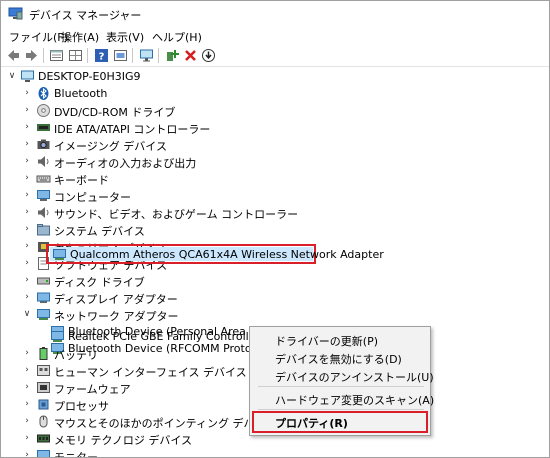  I want to click on menu-item-disable-device: デバイスを無効にする(D), so click(338, 359).